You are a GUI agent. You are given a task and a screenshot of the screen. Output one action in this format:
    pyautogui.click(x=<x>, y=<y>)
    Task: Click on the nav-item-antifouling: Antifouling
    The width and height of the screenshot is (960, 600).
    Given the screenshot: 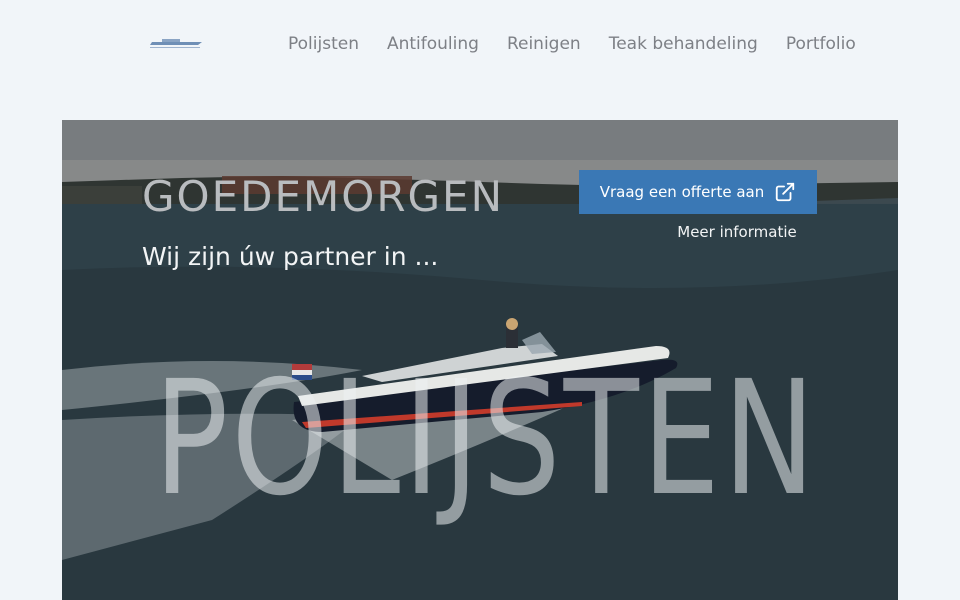 What is the action you would take?
    pyautogui.click(x=433, y=44)
    